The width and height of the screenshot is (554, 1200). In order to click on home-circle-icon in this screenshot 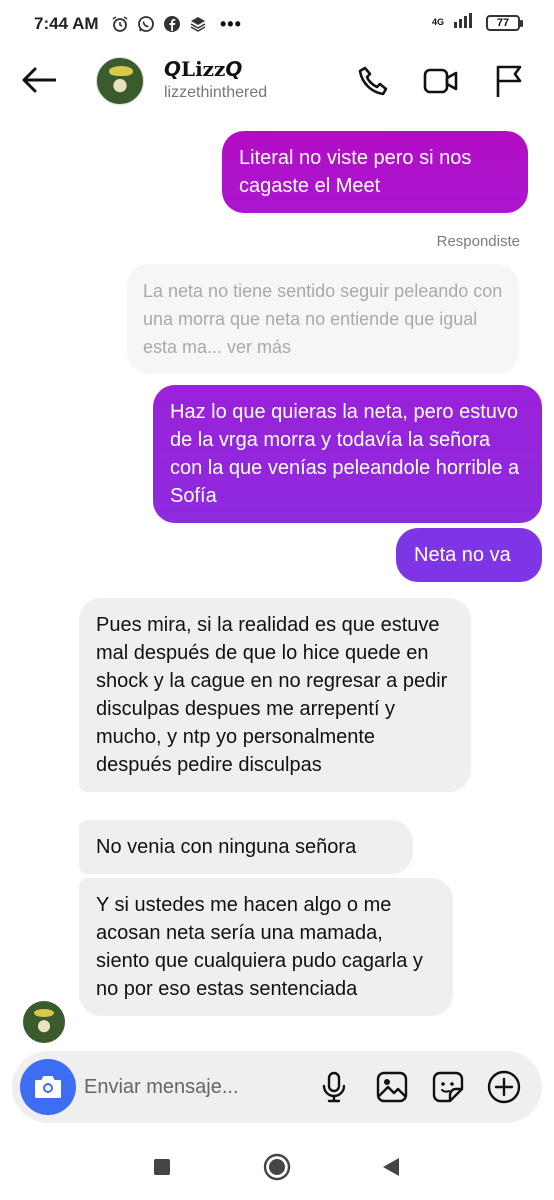, I will do `click(277, 1167)`.